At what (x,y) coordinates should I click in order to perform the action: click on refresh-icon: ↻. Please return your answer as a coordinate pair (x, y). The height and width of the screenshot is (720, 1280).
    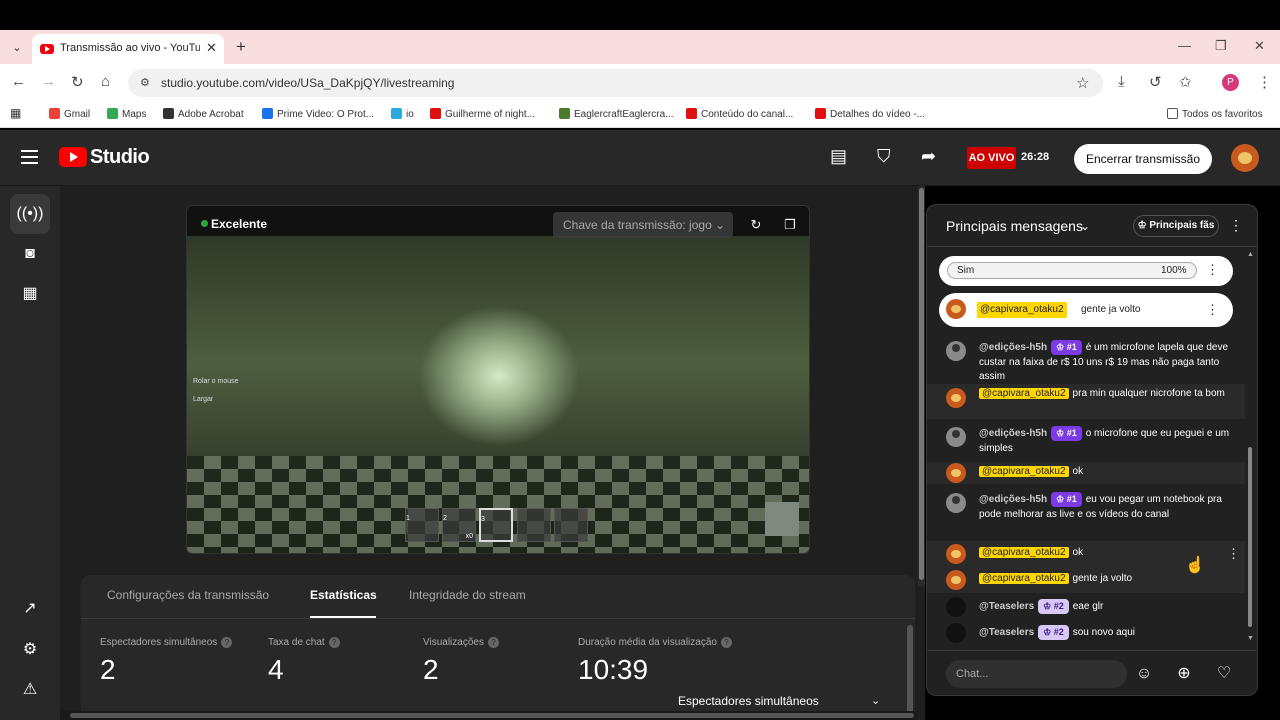
    Looking at the image, I should click on (756, 225).